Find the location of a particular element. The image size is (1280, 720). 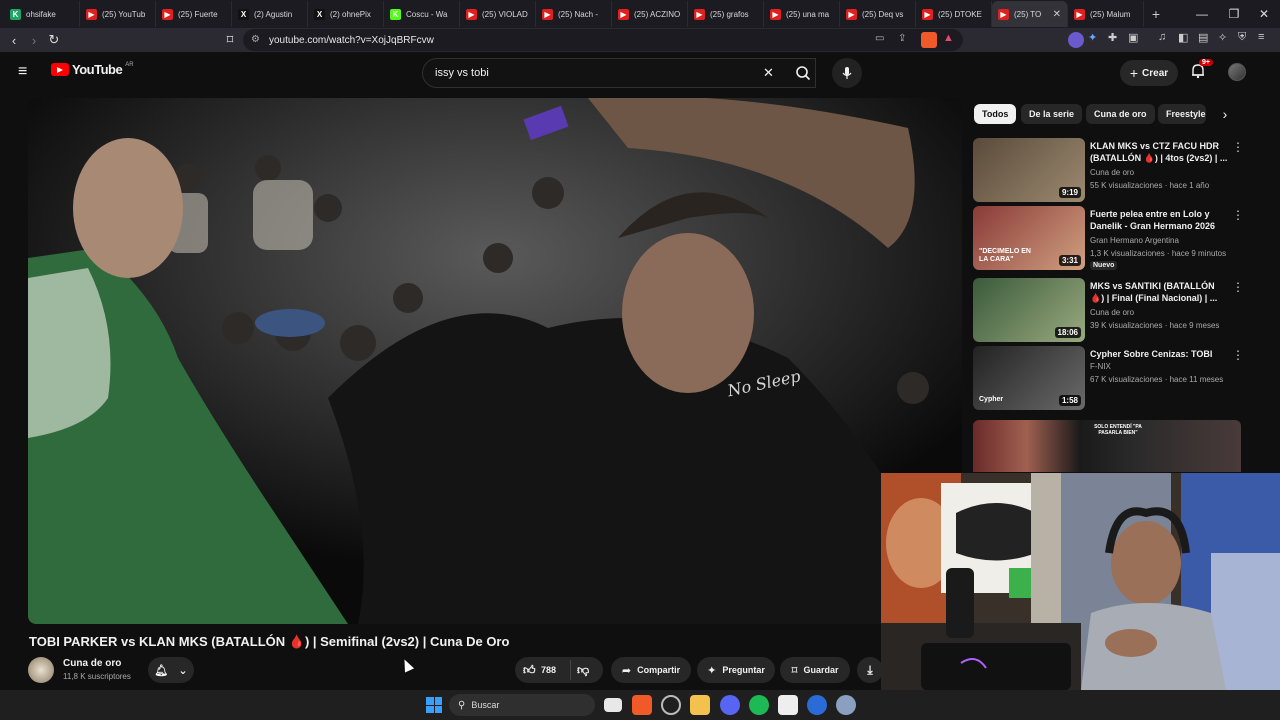

settings-icon is located at coordinates (846, 705).